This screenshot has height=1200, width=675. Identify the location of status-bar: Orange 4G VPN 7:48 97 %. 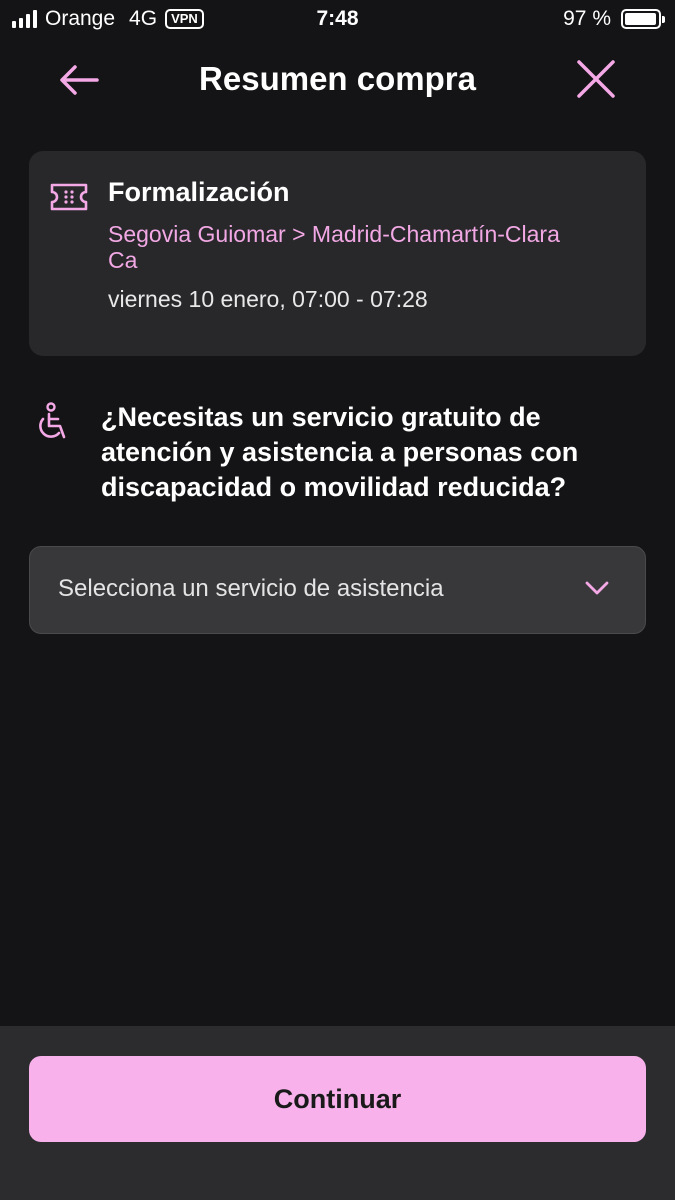
(337, 19).